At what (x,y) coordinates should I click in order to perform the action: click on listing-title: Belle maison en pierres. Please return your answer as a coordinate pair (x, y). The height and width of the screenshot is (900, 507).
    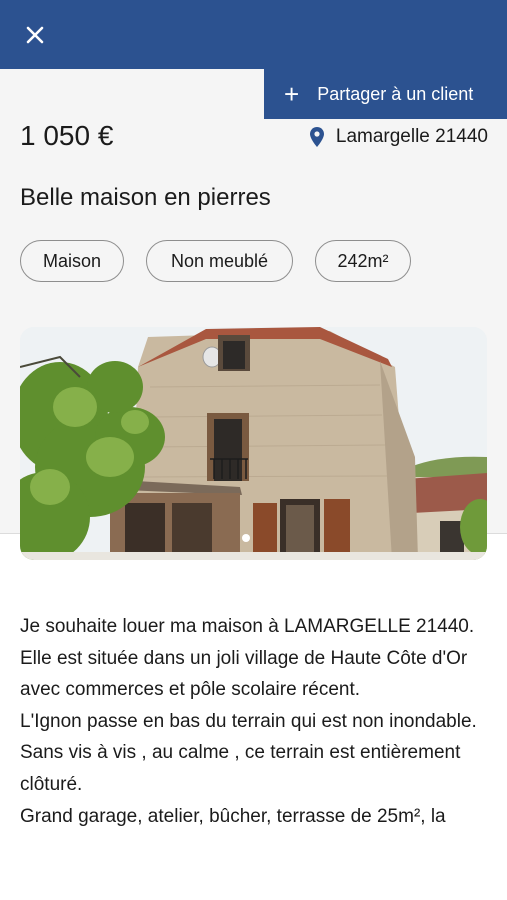
    Looking at the image, I should click on (145, 197).